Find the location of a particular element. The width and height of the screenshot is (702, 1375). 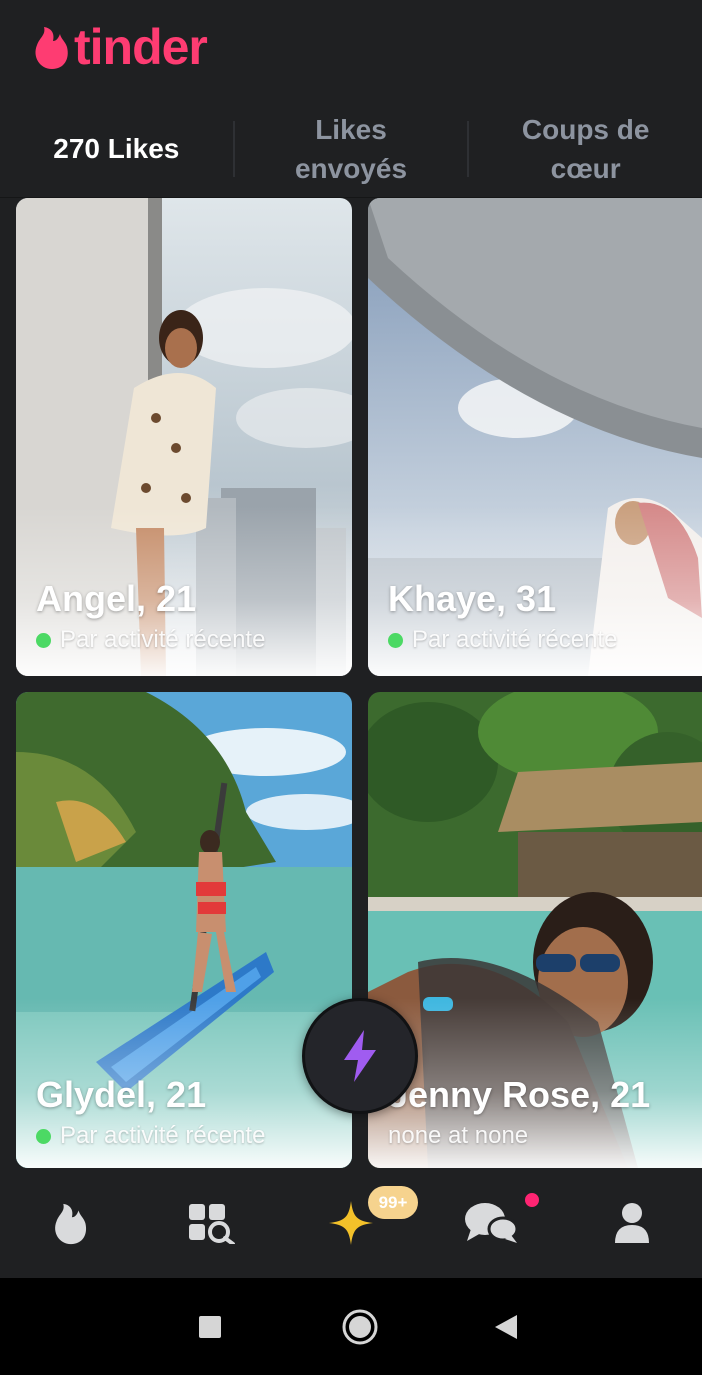

logo-text: tinder is located at coordinates (141, 47).